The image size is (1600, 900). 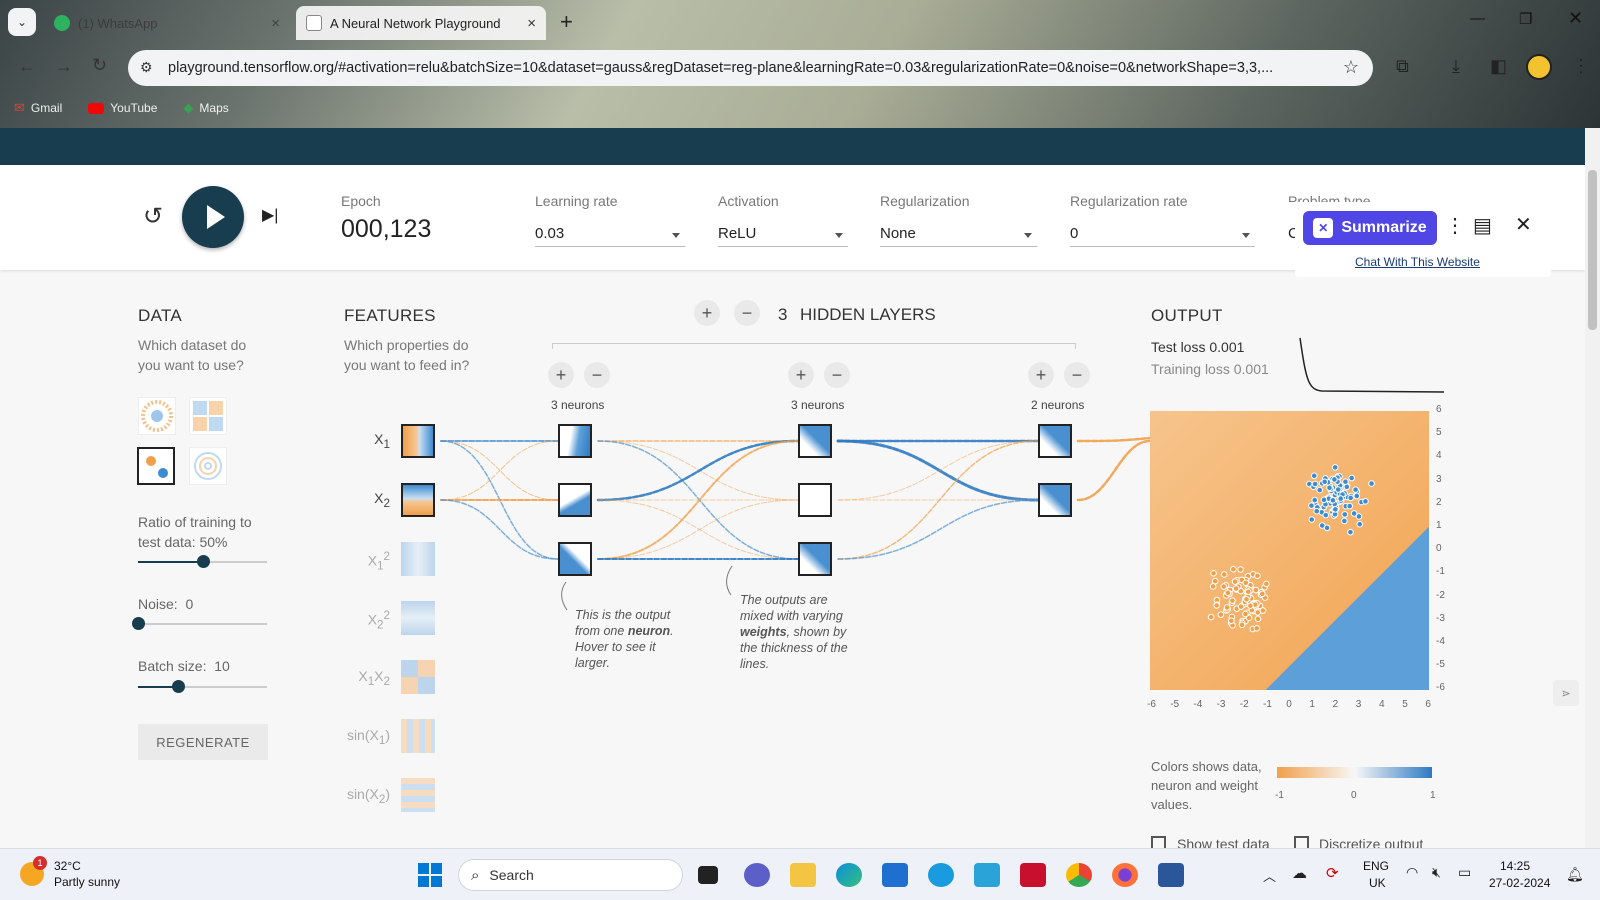 What do you see at coordinates (418, 441) in the screenshot?
I see `feature-x1` at bounding box center [418, 441].